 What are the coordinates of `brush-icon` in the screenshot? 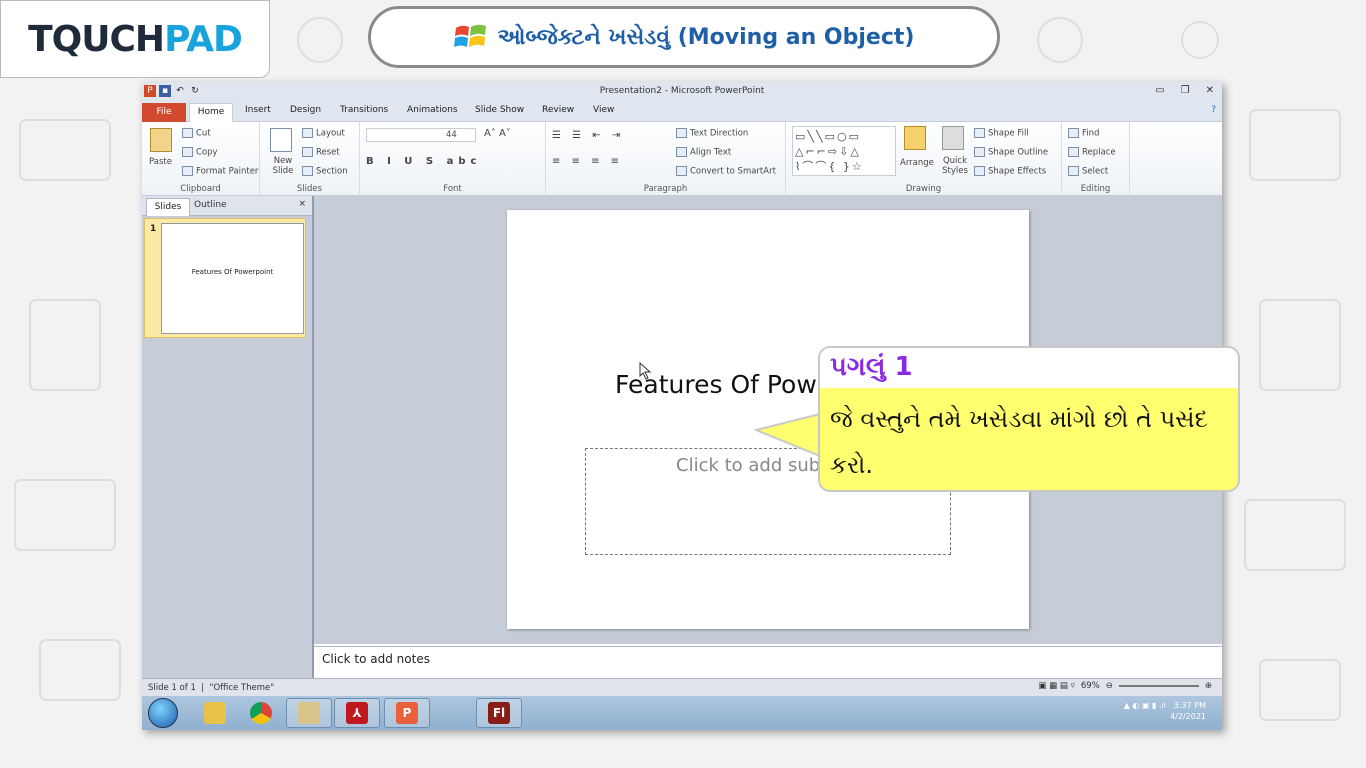 It's located at (187, 171).